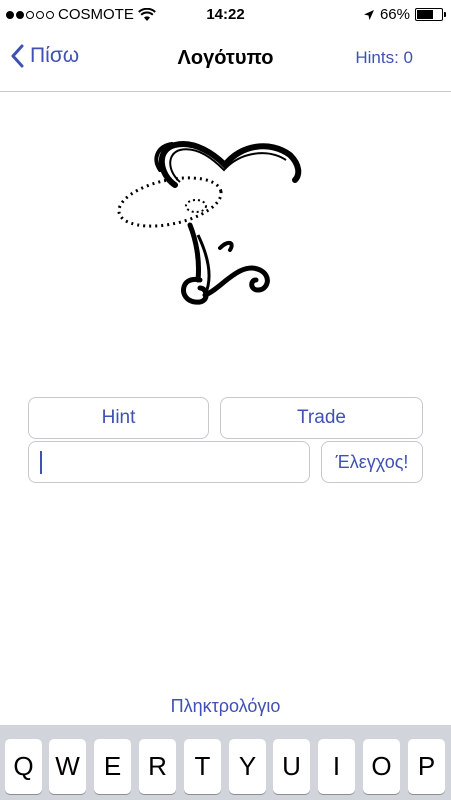 The height and width of the screenshot is (800, 451). Describe the element at coordinates (118, 418) in the screenshot. I see `hint-button: Hint` at that location.